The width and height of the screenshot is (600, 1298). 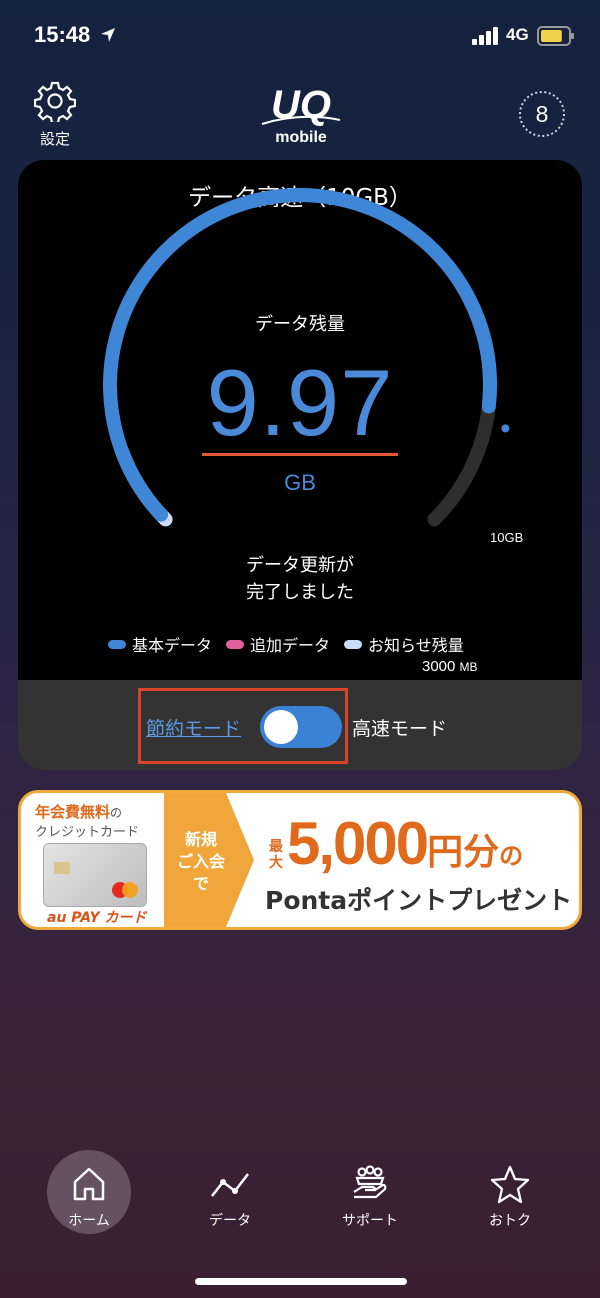 I want to click on promo-annual-fee-suffix: の, so click(x=116, y=813).